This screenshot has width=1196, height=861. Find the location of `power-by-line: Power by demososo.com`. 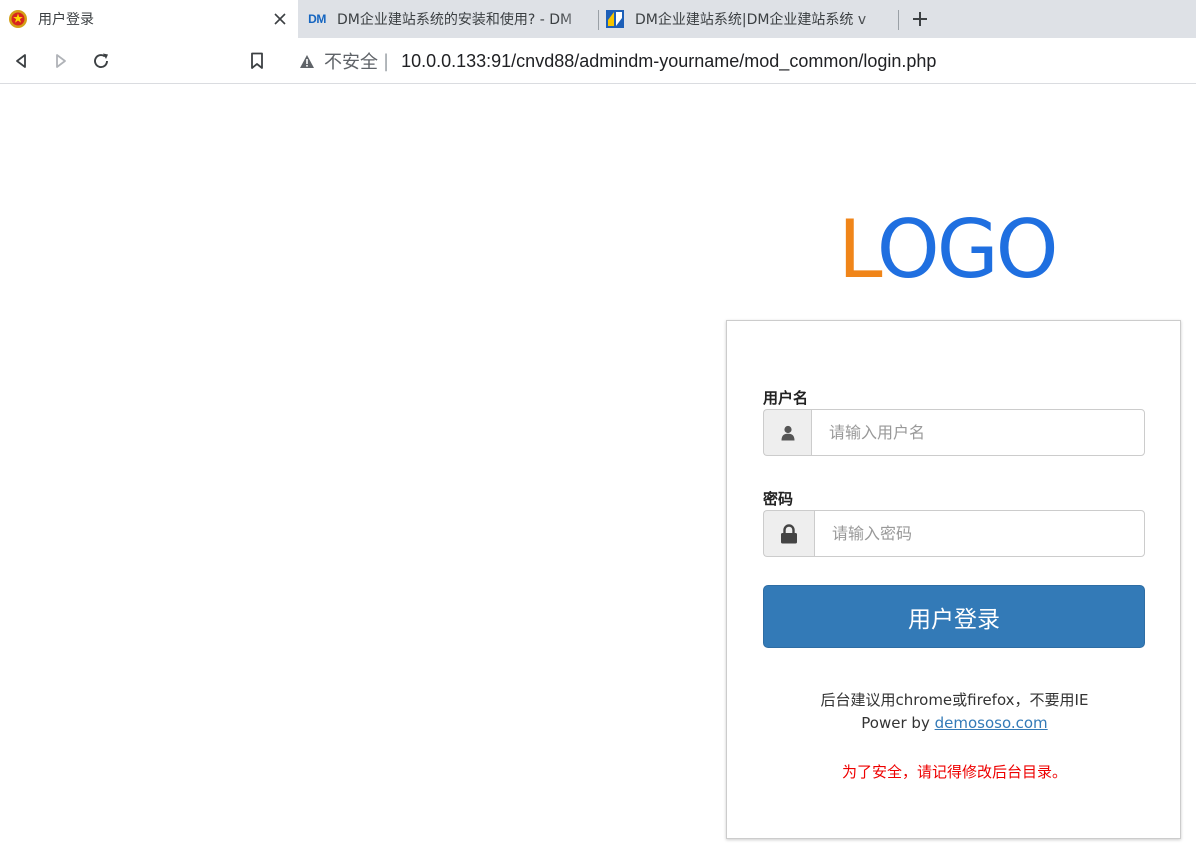

power-by-line: Power by demososo.com is located at coordinates (954, 723).